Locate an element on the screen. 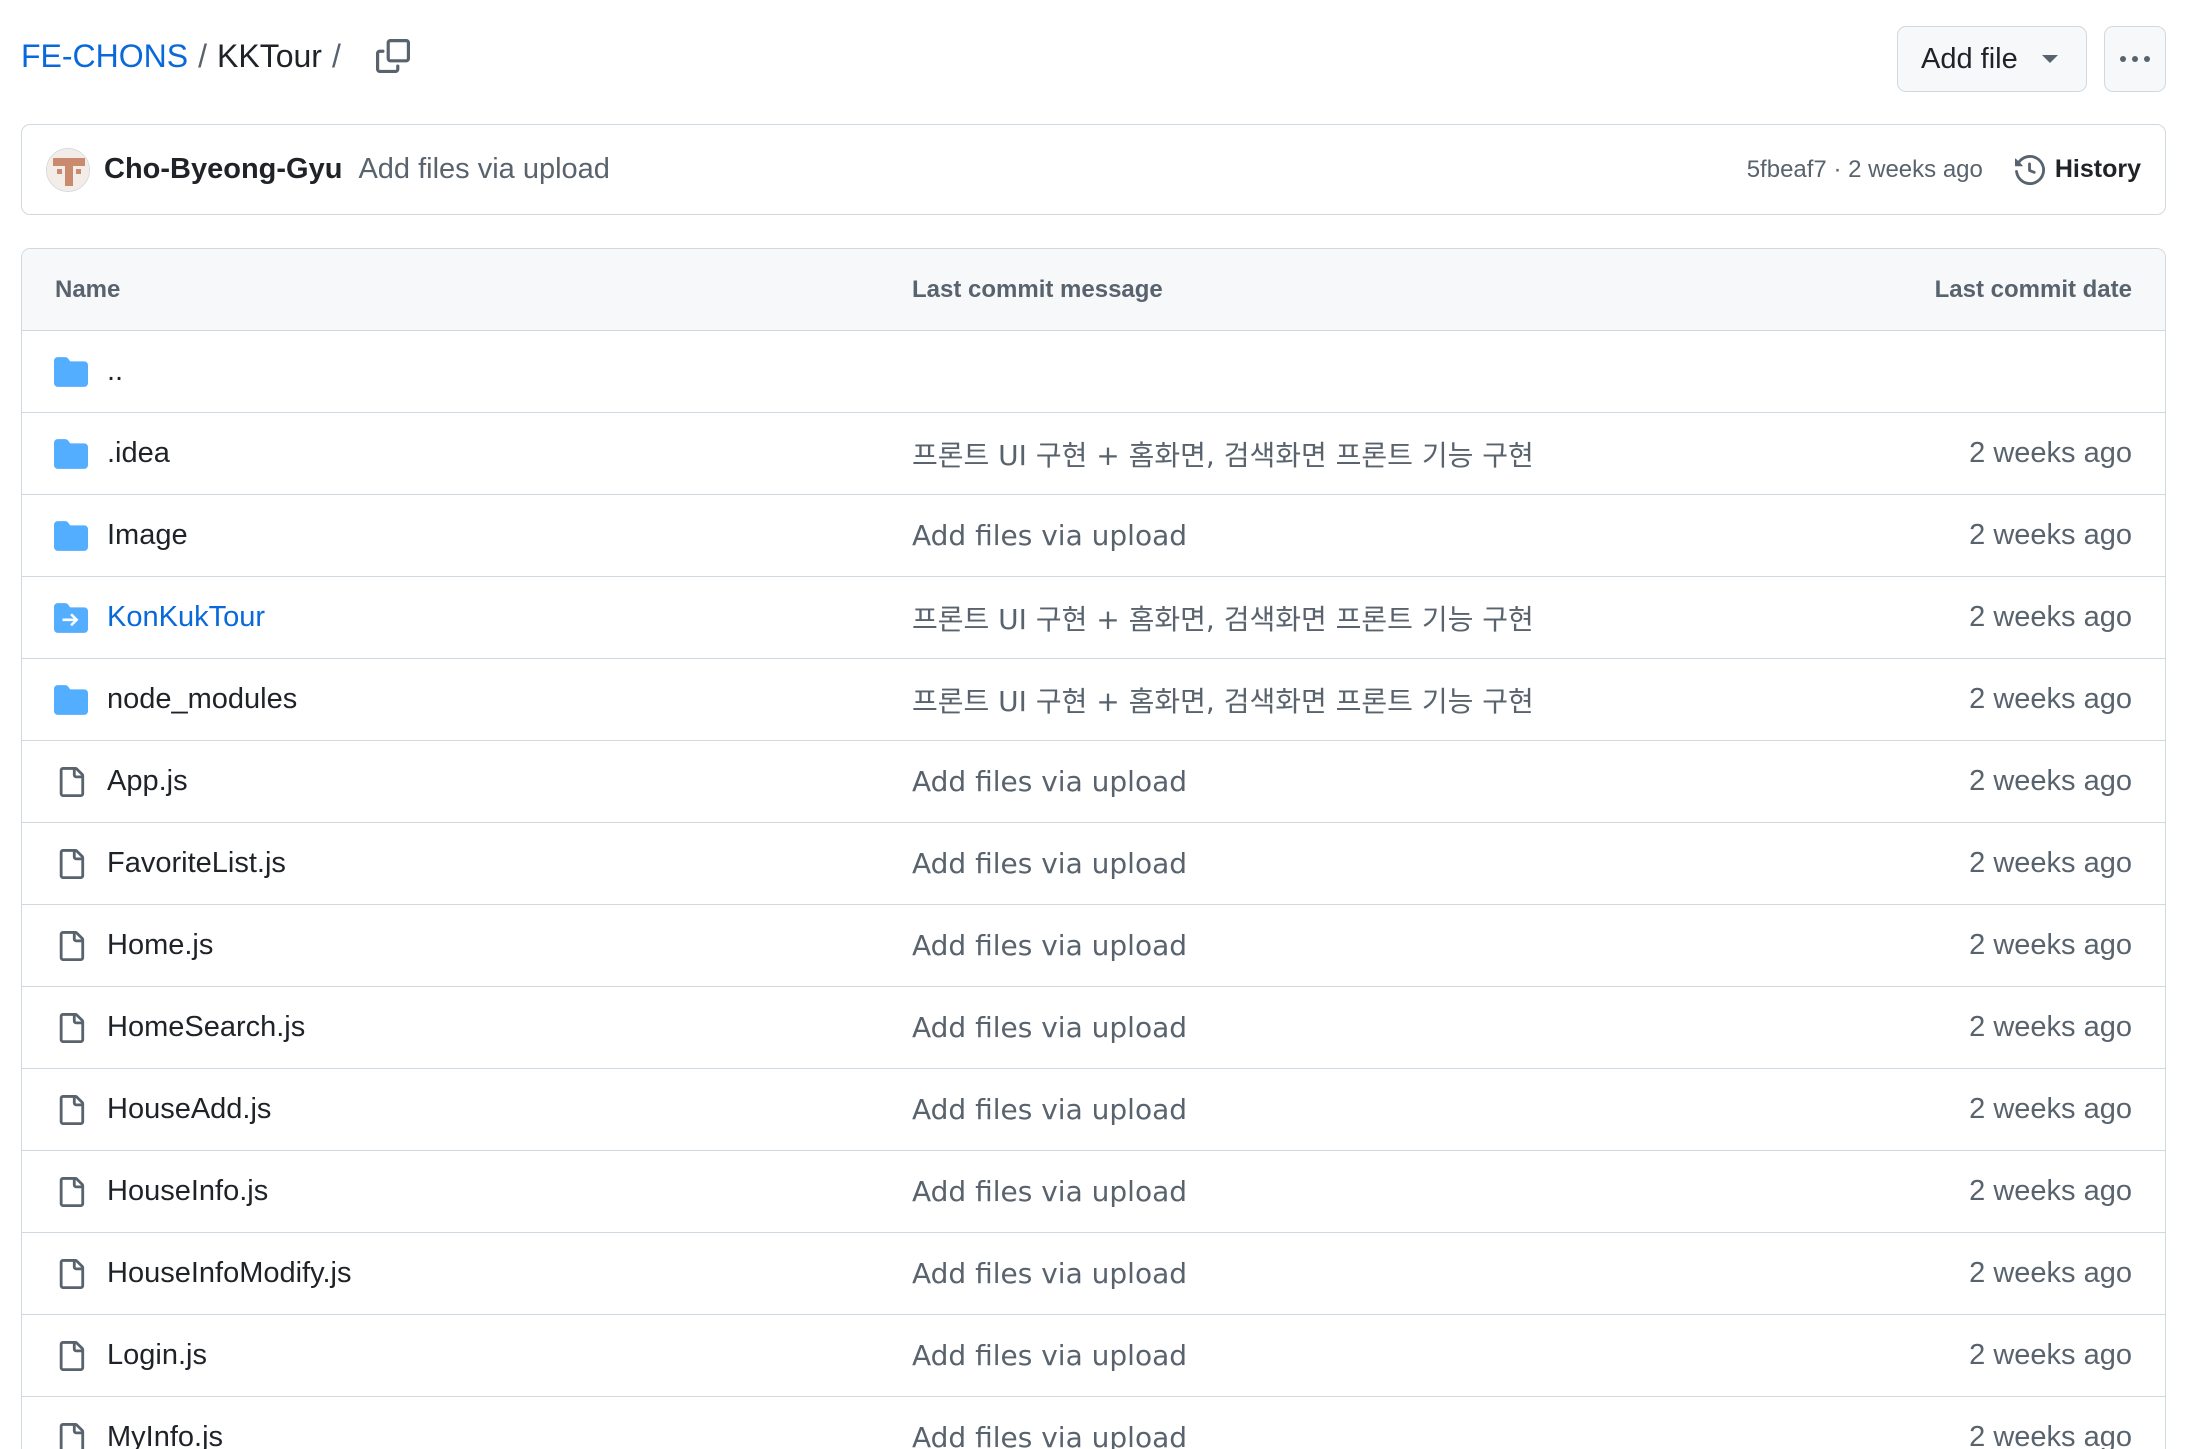  kebab-horizontal-icon is located at coordinates (2135, 59).